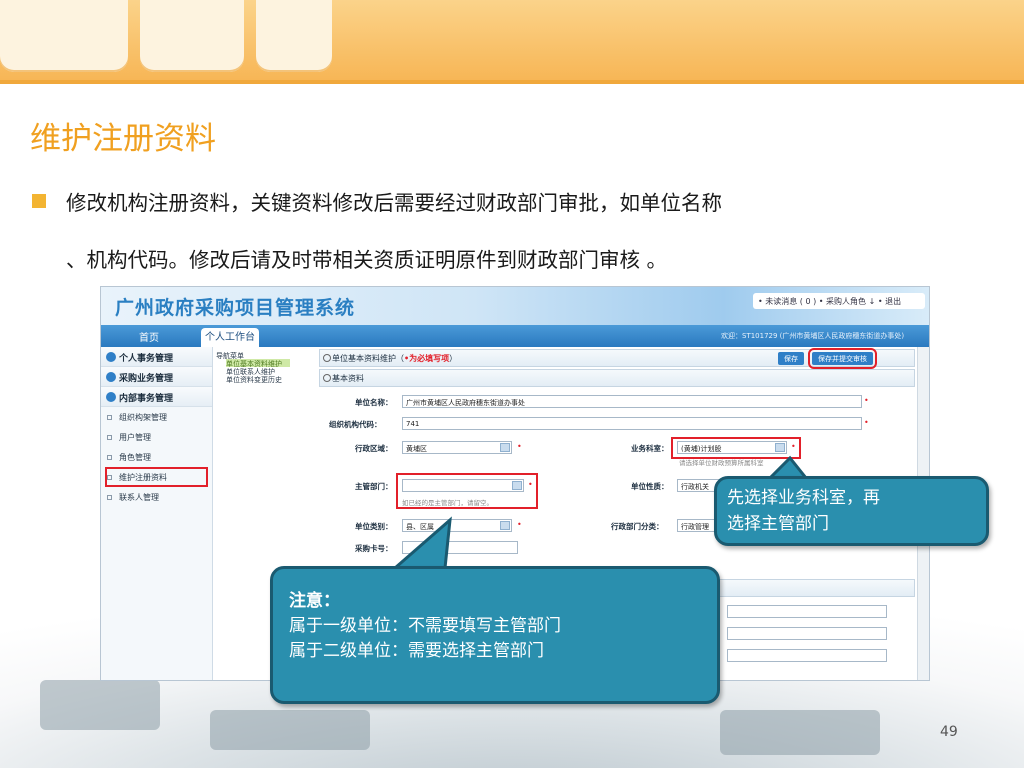  What do you see at coordinates (314, 601) in the screenshot?
I see `callout-note-heading: 注意：` at bounding box center [314, 601].